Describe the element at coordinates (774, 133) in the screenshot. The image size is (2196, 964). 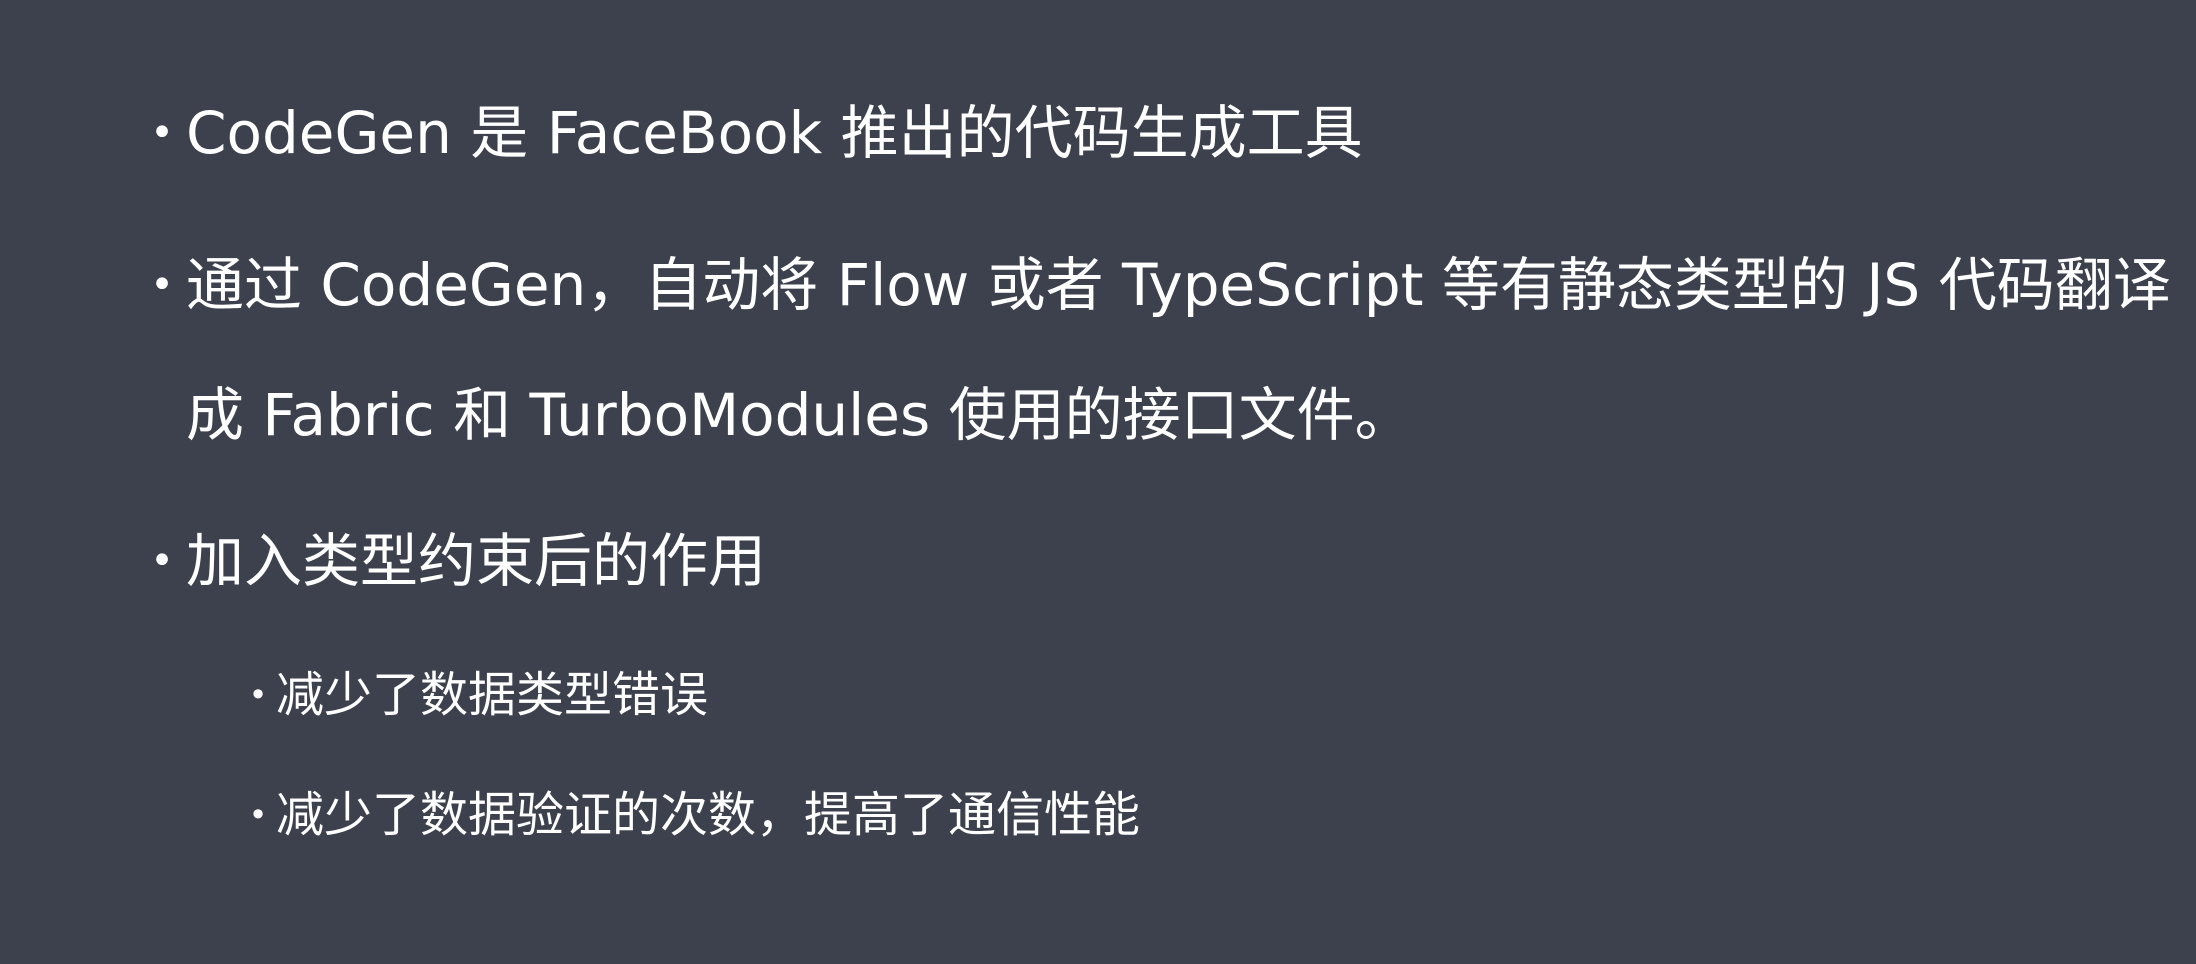
I see `bullet-text: CodeGen 是 FaceBook 推出的代码生成工具` at that location.